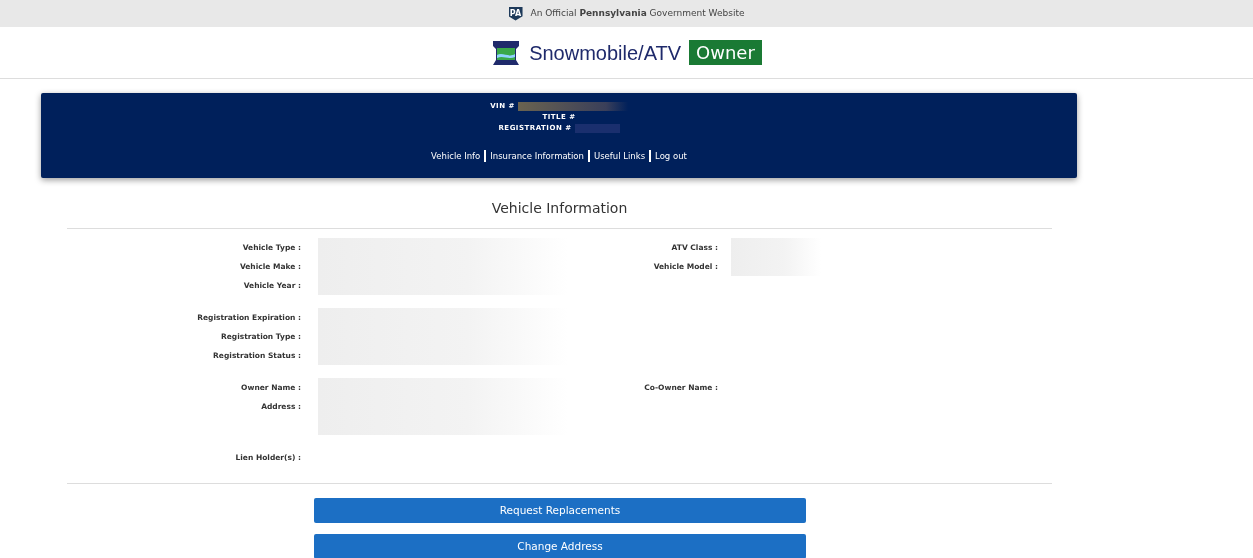 The height and width of the screenshot is (558, 1253). Describe the element at coordinates (559, 203) in the screenshot. I see `section-title: Vehicle Information` at that location.